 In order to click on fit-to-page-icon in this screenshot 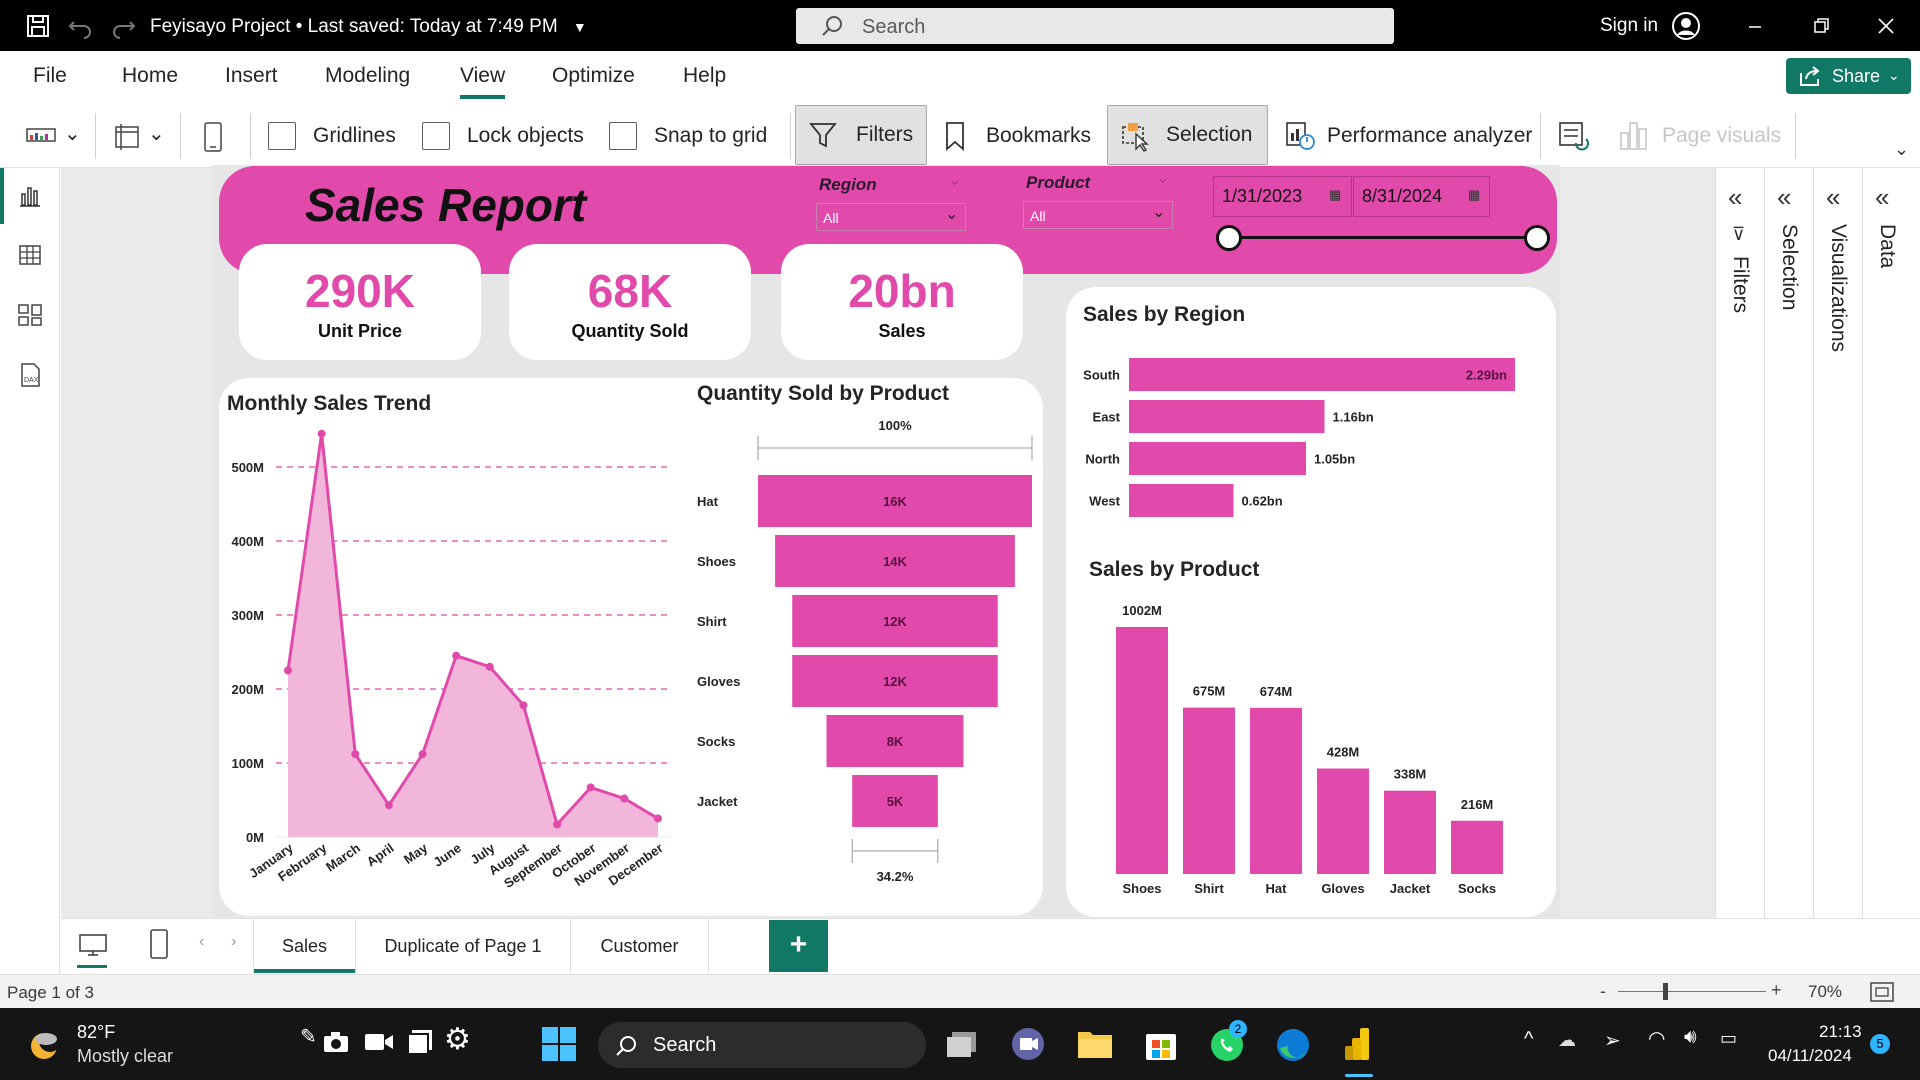, I will do `click(1882, 992)`.